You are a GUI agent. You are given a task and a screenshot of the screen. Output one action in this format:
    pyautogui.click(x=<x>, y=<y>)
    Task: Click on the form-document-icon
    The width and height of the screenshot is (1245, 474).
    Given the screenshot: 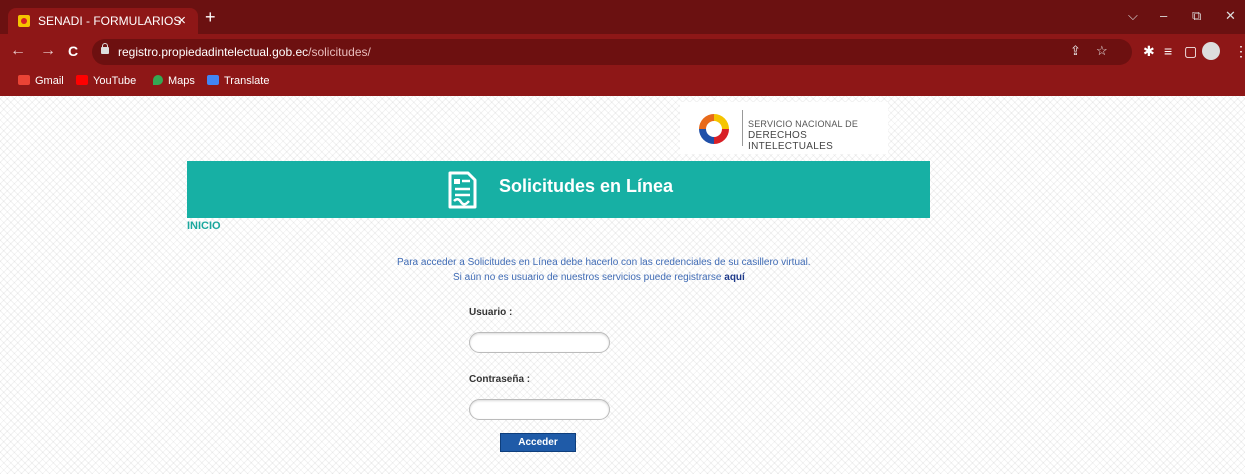 What is the action you would take?
    pyautogui.click(x=462, y=190)
    